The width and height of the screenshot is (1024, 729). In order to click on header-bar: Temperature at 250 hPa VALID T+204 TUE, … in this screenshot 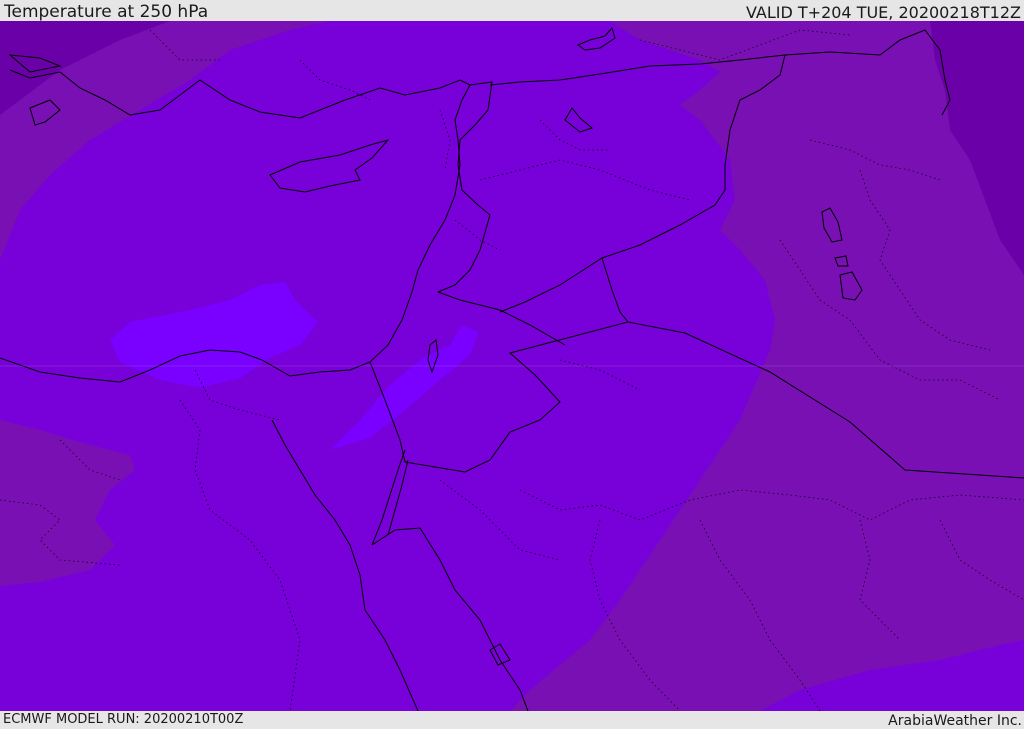, I will do `click(512, 11)`.